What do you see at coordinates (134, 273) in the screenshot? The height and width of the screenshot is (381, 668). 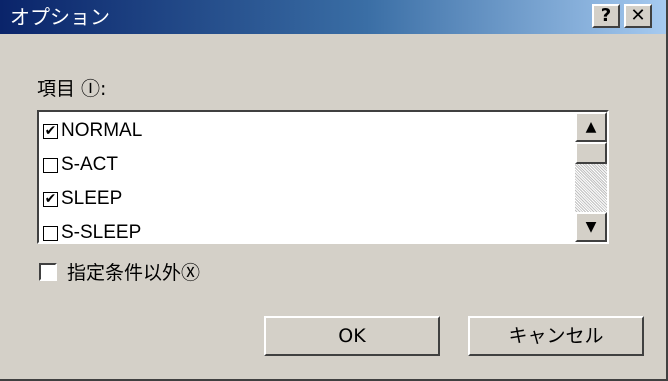 I see `except-condition-label: 指定条件以外Ⓧ` at bounding box center [134, 273].